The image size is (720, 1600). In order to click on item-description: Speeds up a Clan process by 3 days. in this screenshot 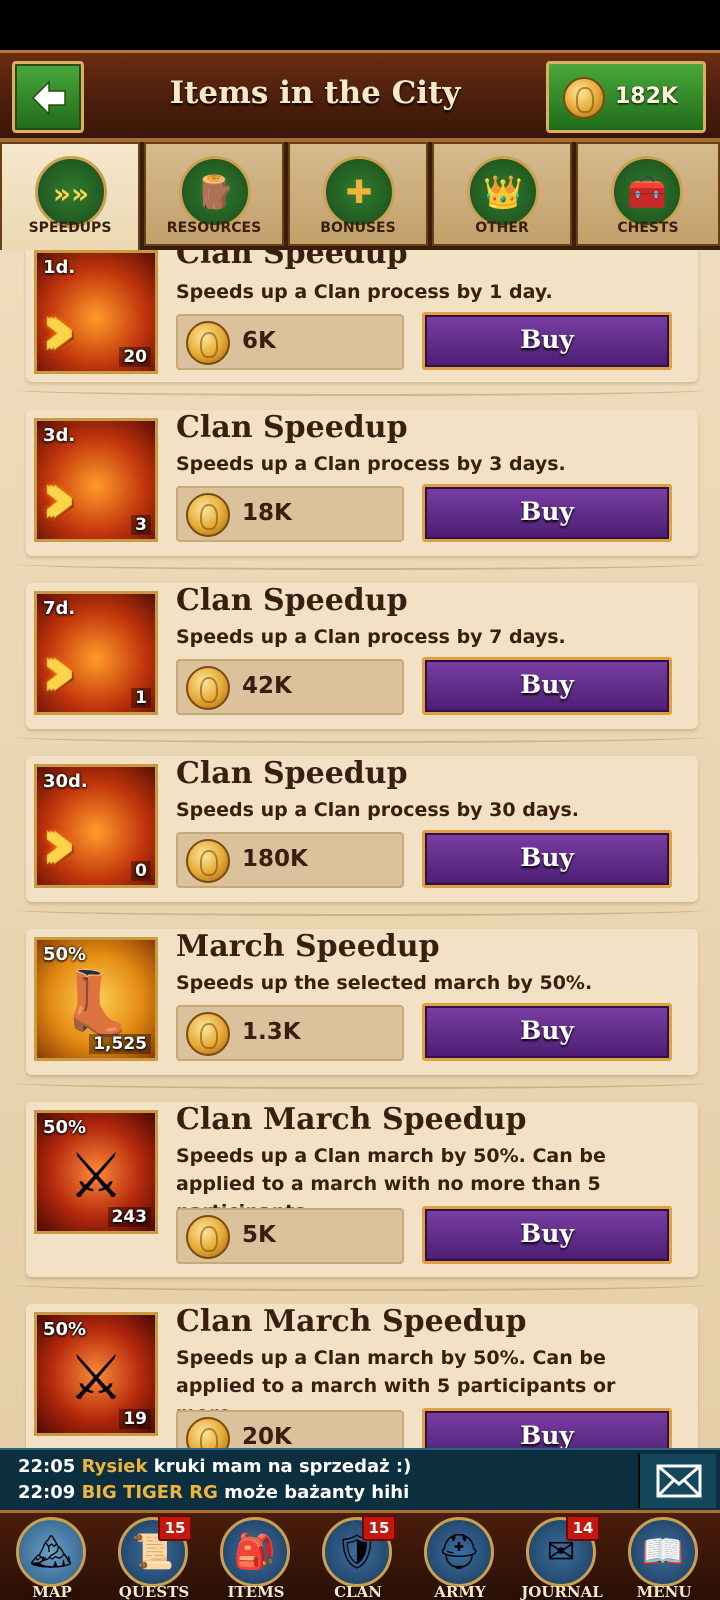, I will do `click(371, 464)`.